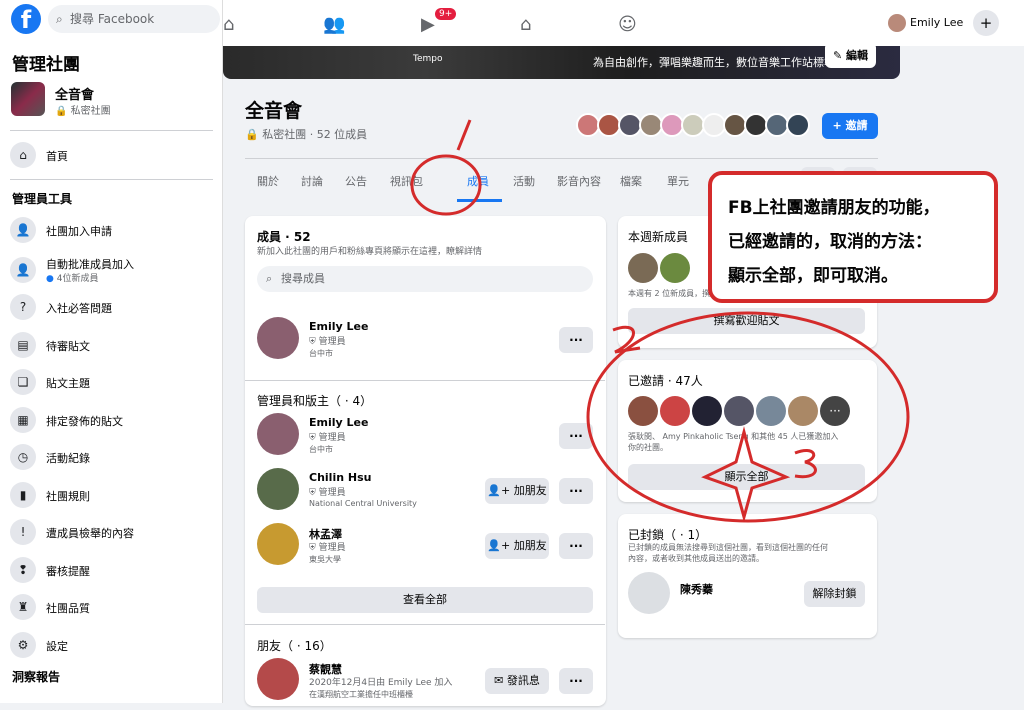 The height and width of the screenshot is (710, 1024). I want to click on annotation-circle-members-tab, so click(446, 185).